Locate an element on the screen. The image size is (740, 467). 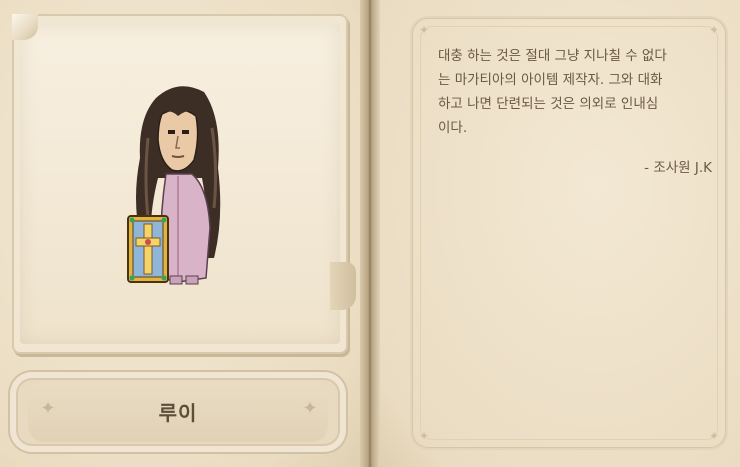
npc-name: 루이 is located at coordinates (178, 413).